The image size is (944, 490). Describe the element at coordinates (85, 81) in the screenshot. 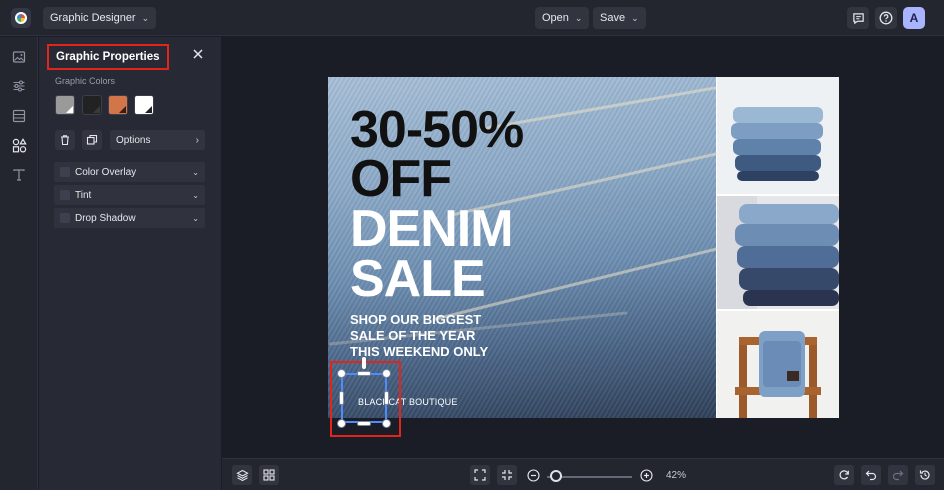

I see `graphic-colors-label: Graphic Colors` at that location.